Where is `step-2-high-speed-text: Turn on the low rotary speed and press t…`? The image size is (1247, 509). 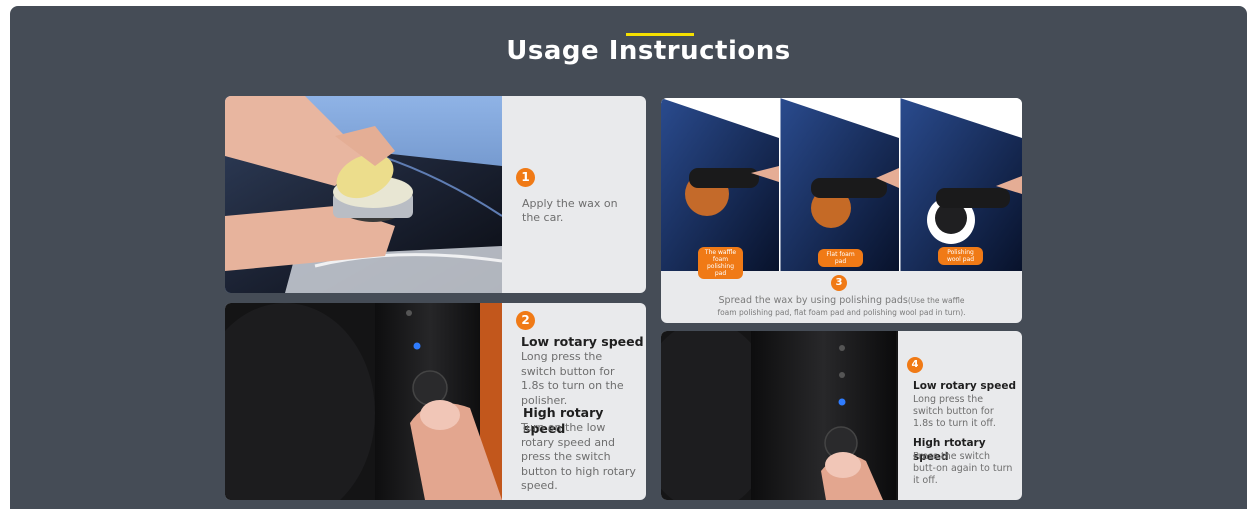 step-2-high-speed-text: Turn on the low rotary speed and press t… is located at coordinates (578, 456).